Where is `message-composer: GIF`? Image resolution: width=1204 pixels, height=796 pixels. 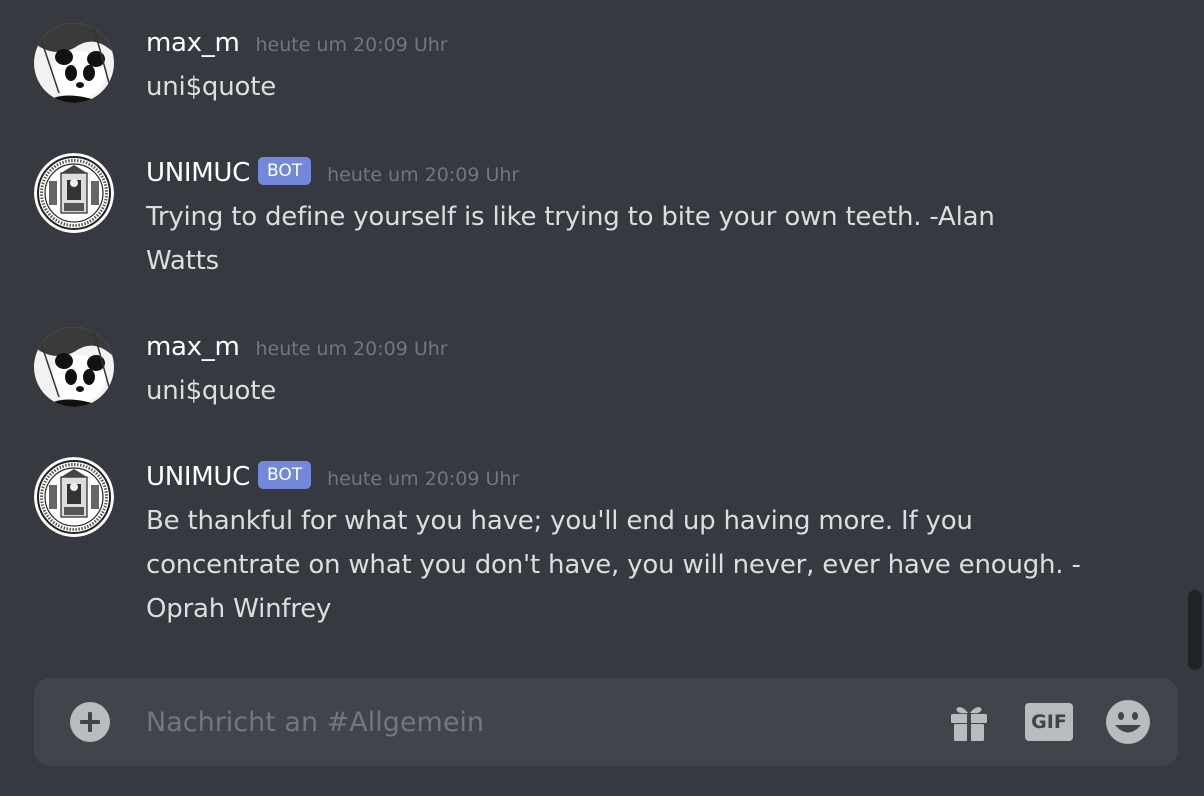
message-composer: GIF is located at coordinates (606, 722).